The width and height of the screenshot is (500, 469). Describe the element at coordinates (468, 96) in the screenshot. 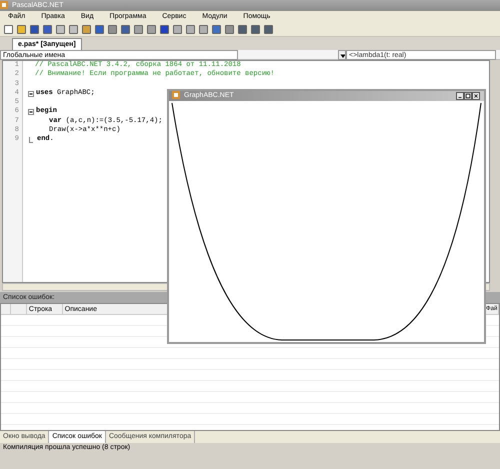

I see `maximize-button` at that location.